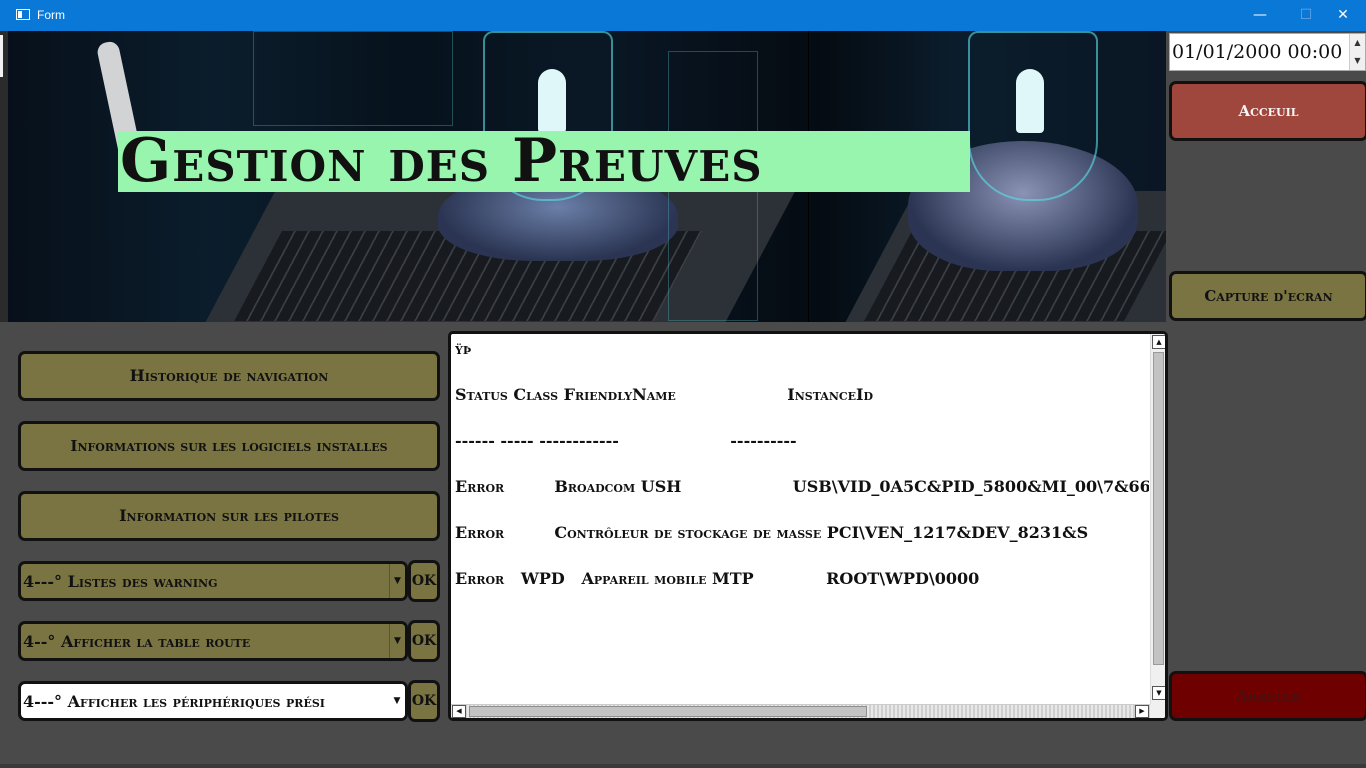  I want to click on warning-list-select: 4---° Listes des warning ▼, so click(213, 581).